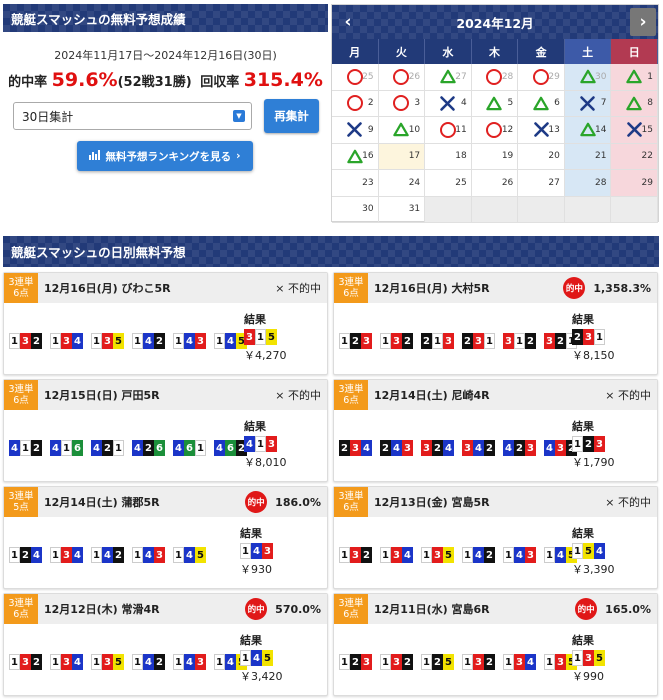  Describe the element at coordinates (541, 130) in the screenshot. I see `calendar-day: 13` at that location.